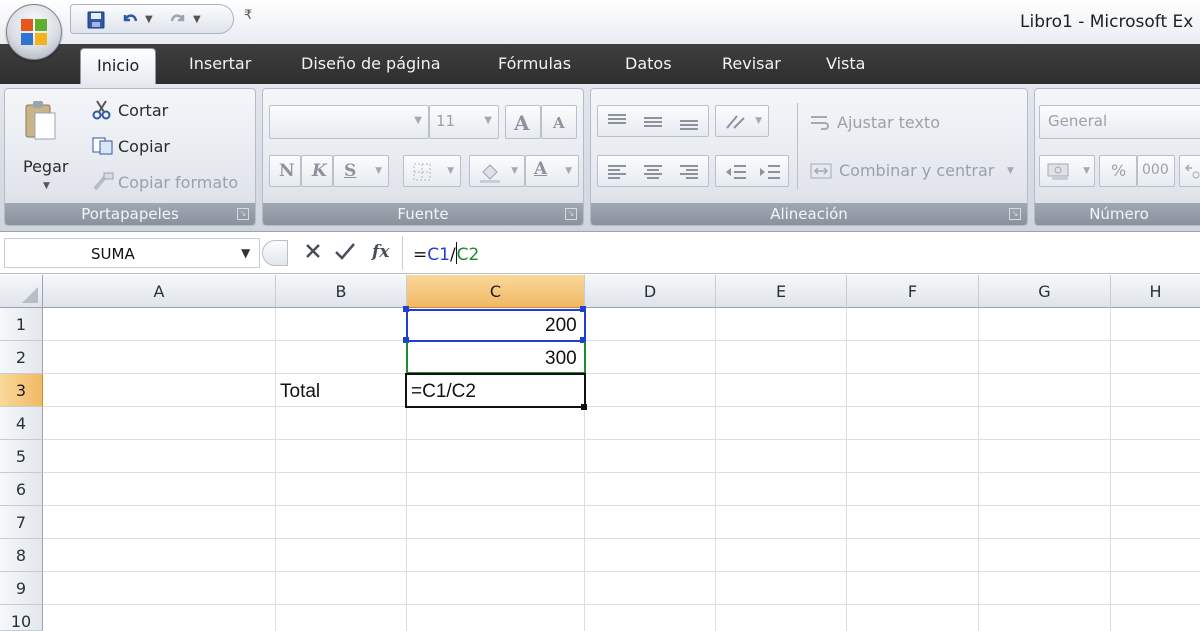 The image size is (1200, 631). Describe the element at coordinates (497, 171) in the screenshot. I see `fill-color-button: ▼` at that location.